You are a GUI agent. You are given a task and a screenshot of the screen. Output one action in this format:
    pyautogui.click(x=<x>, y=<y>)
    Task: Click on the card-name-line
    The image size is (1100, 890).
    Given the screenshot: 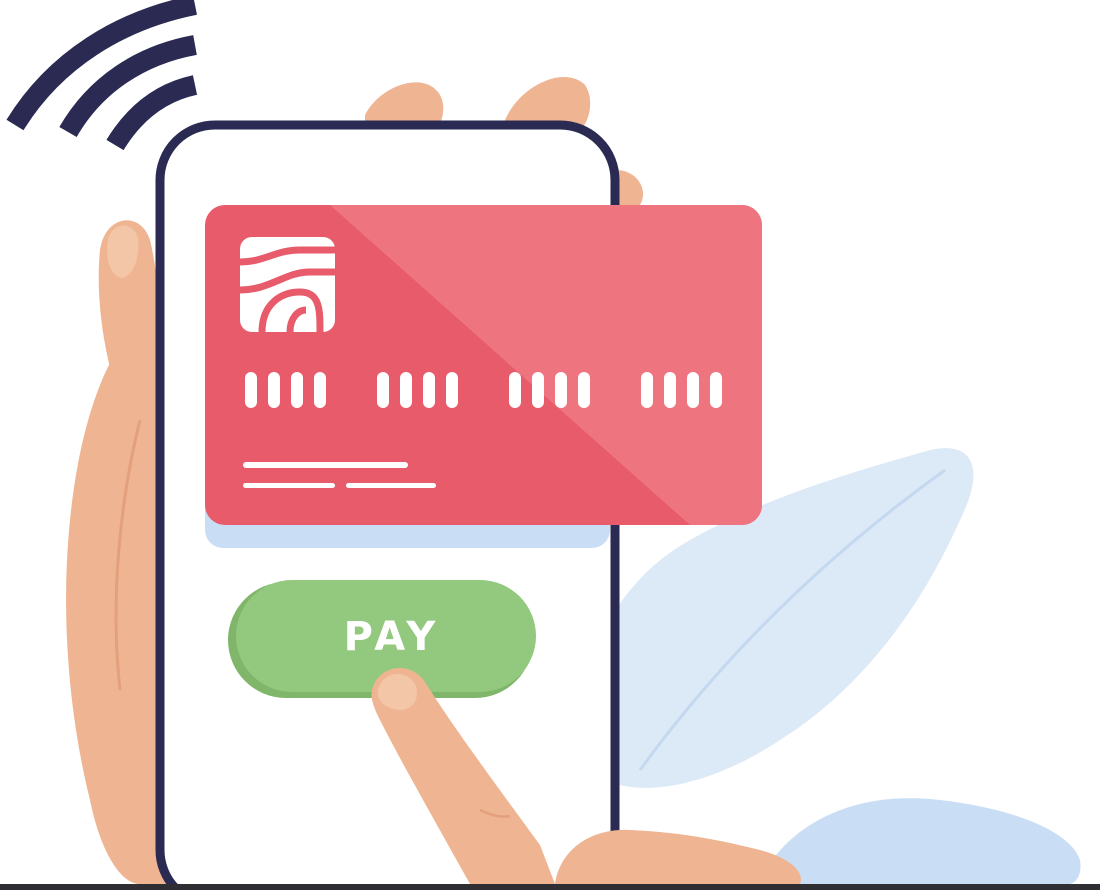 What is the action you would take?
    pyautogui.click(x=325, y=465)
    